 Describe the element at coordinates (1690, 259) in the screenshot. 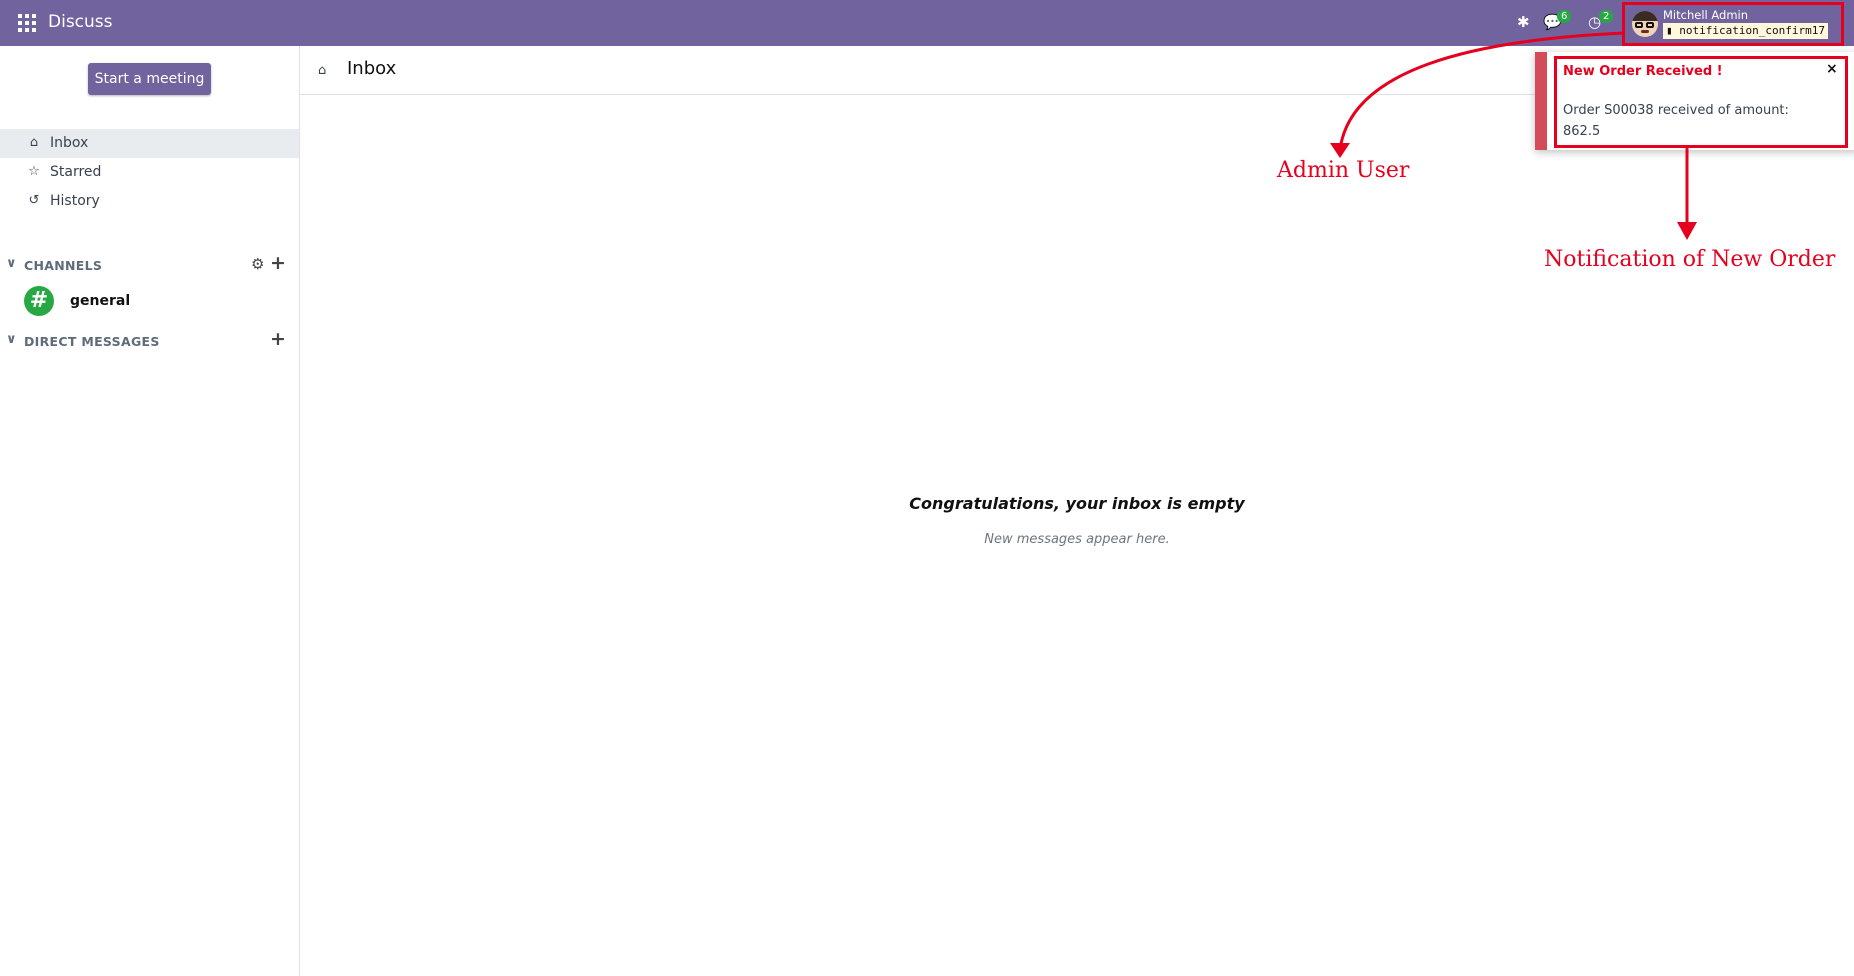

I see `notification-annotation: Notification of New Order` at that location.